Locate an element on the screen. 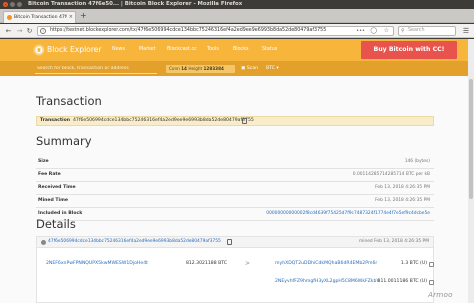 The image size is (474, 303). tab-title: Bitcoin Transaction 47f6e is located at coordinates (40, 17).